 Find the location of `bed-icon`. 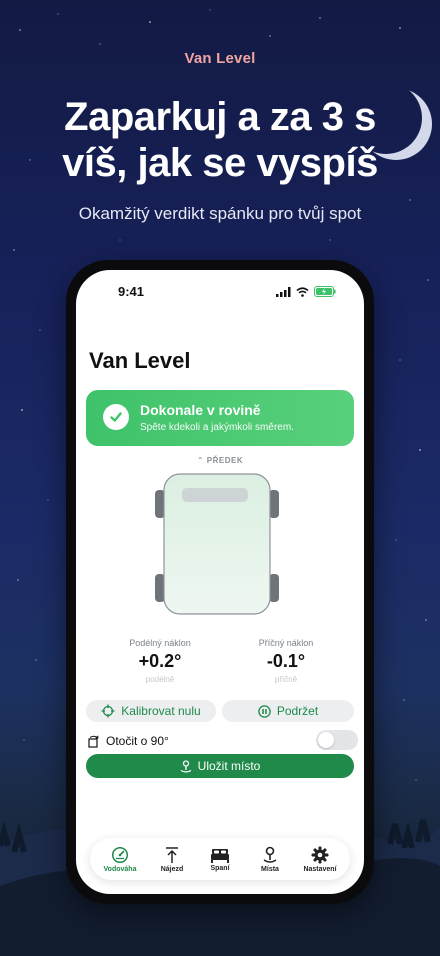

bed-icon is located at coordinates (220, 855).